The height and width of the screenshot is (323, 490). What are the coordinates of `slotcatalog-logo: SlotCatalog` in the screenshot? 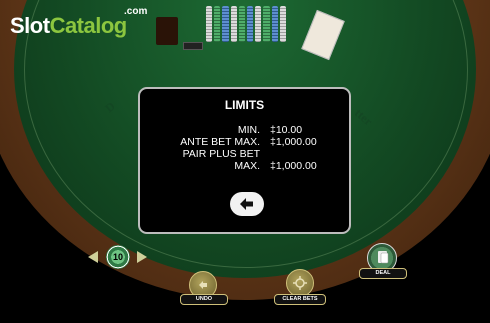 It's located at (68, 25).